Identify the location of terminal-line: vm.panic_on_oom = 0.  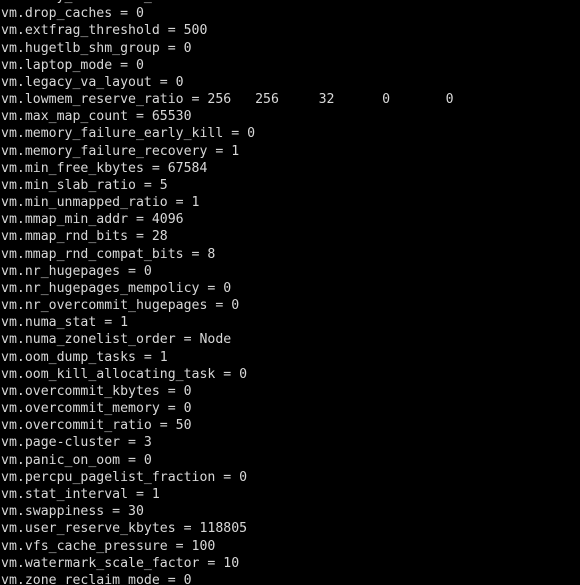
(76, 460).